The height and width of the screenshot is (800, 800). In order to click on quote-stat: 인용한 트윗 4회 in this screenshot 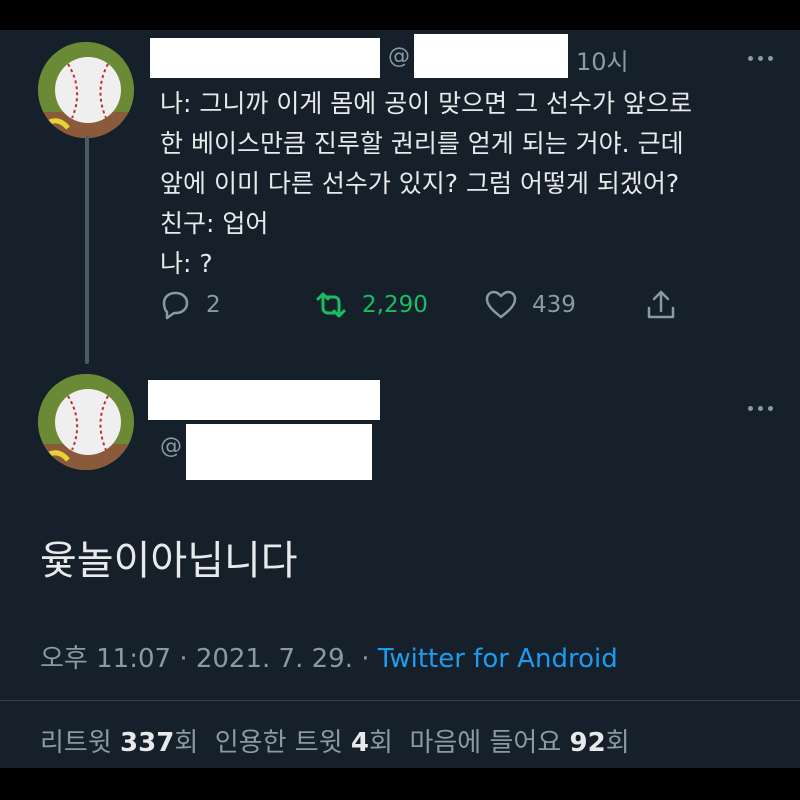, I will do `click(304, 743)`.